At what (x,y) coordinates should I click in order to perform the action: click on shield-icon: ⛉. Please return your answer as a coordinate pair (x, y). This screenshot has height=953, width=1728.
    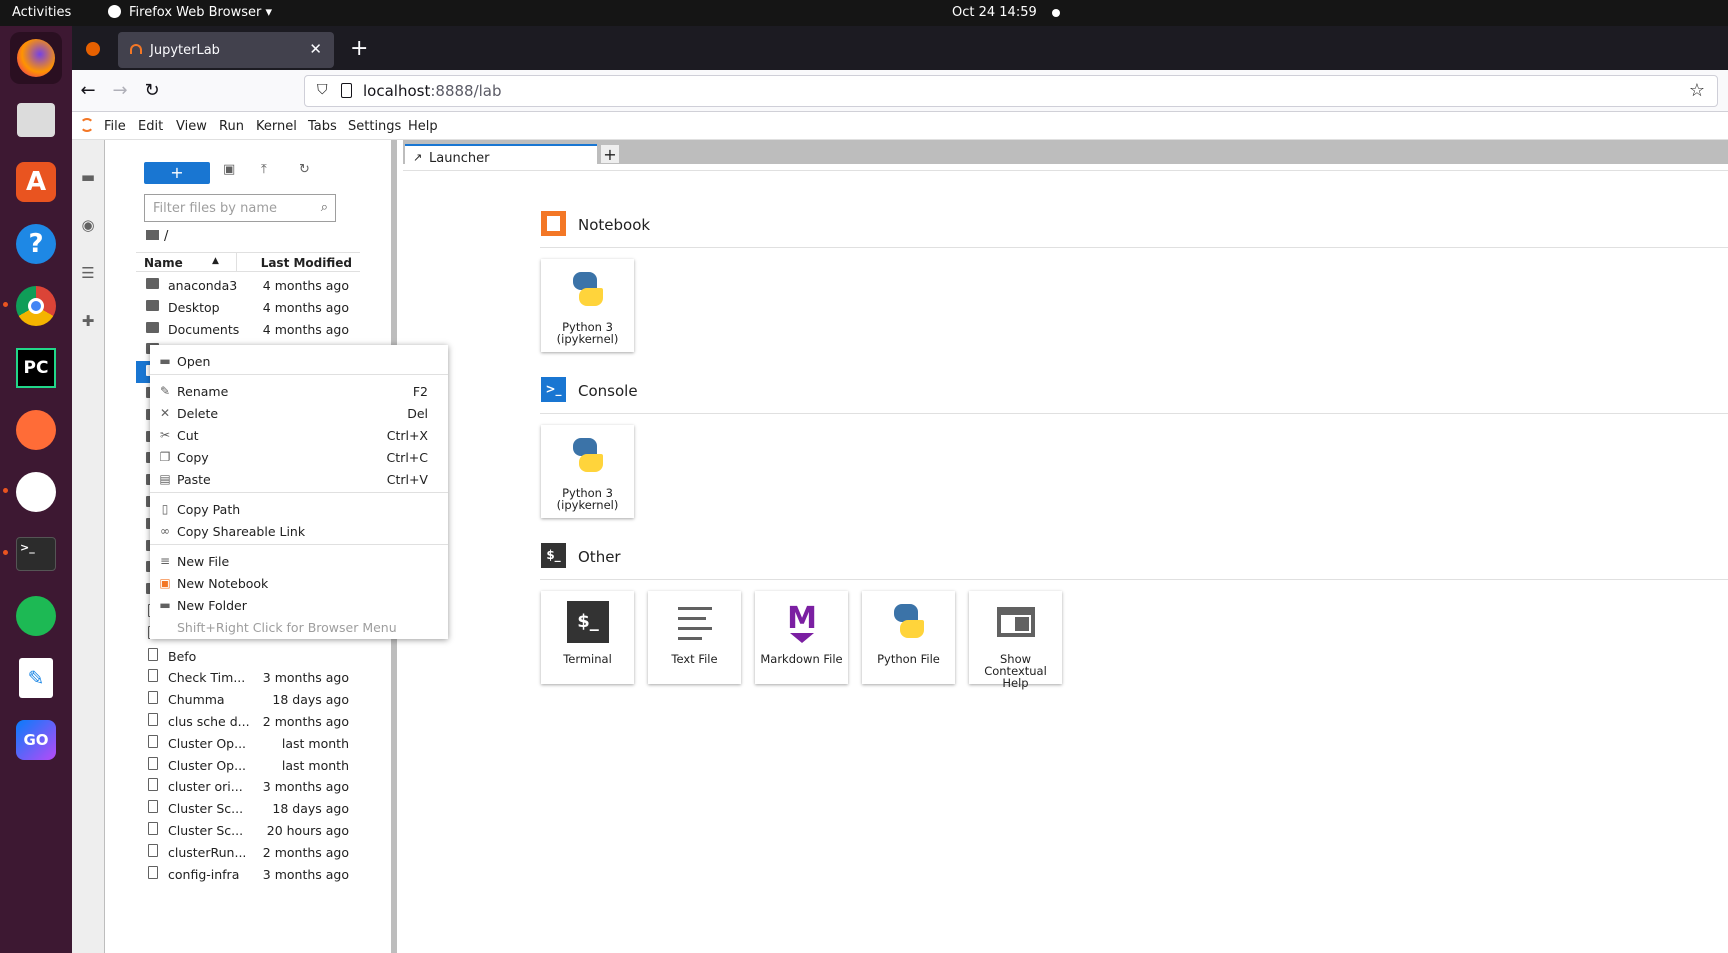
    Looking at the image, I should click on (322, 90).